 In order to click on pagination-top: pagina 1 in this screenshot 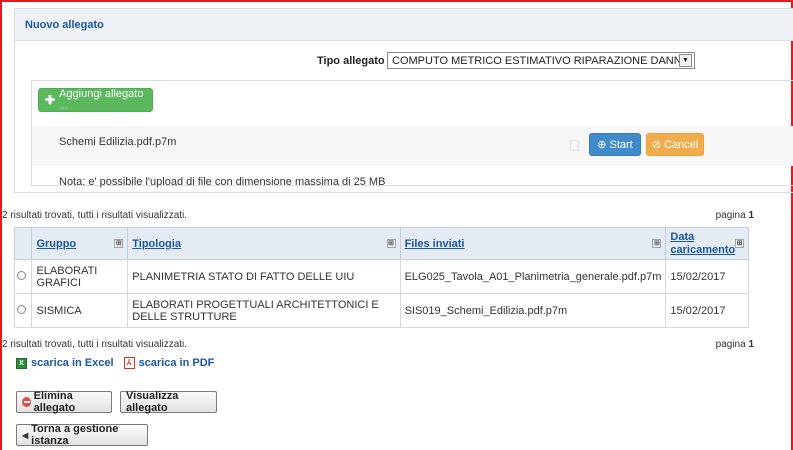, I will do `click(735, 215)`.